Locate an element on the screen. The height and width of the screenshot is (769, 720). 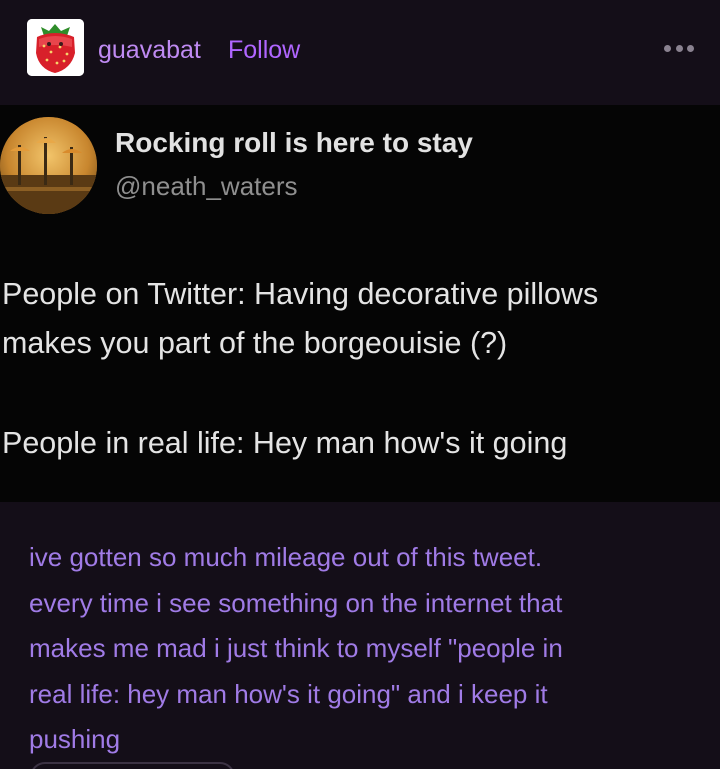
tweet-text-line: makes you part of the borgeouisie (?) is located at coordinates (255, 343).